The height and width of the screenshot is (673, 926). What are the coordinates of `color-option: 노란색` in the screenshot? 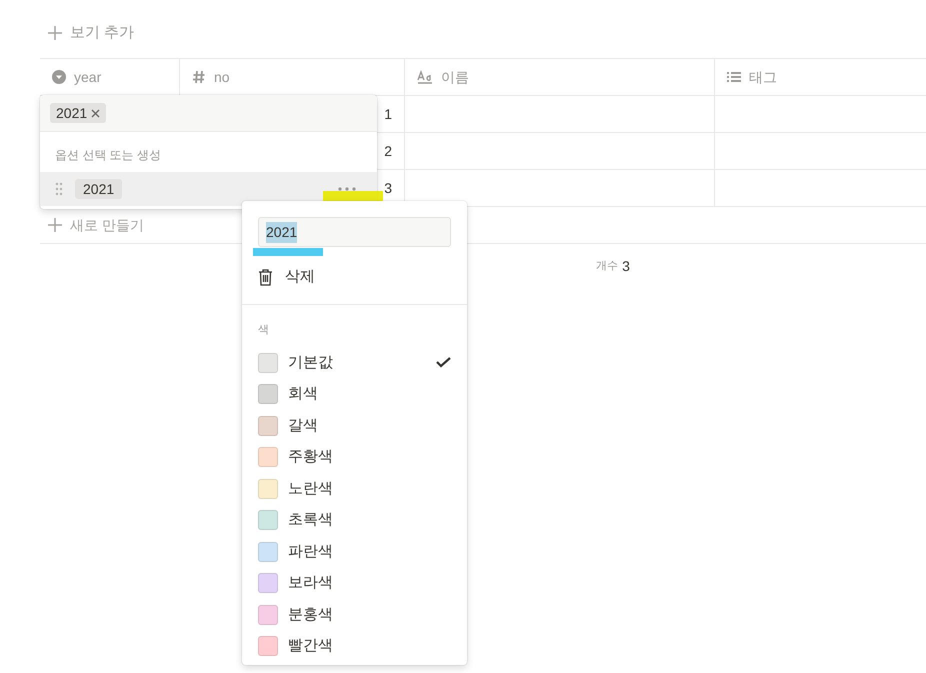 It's located at (354, 488).